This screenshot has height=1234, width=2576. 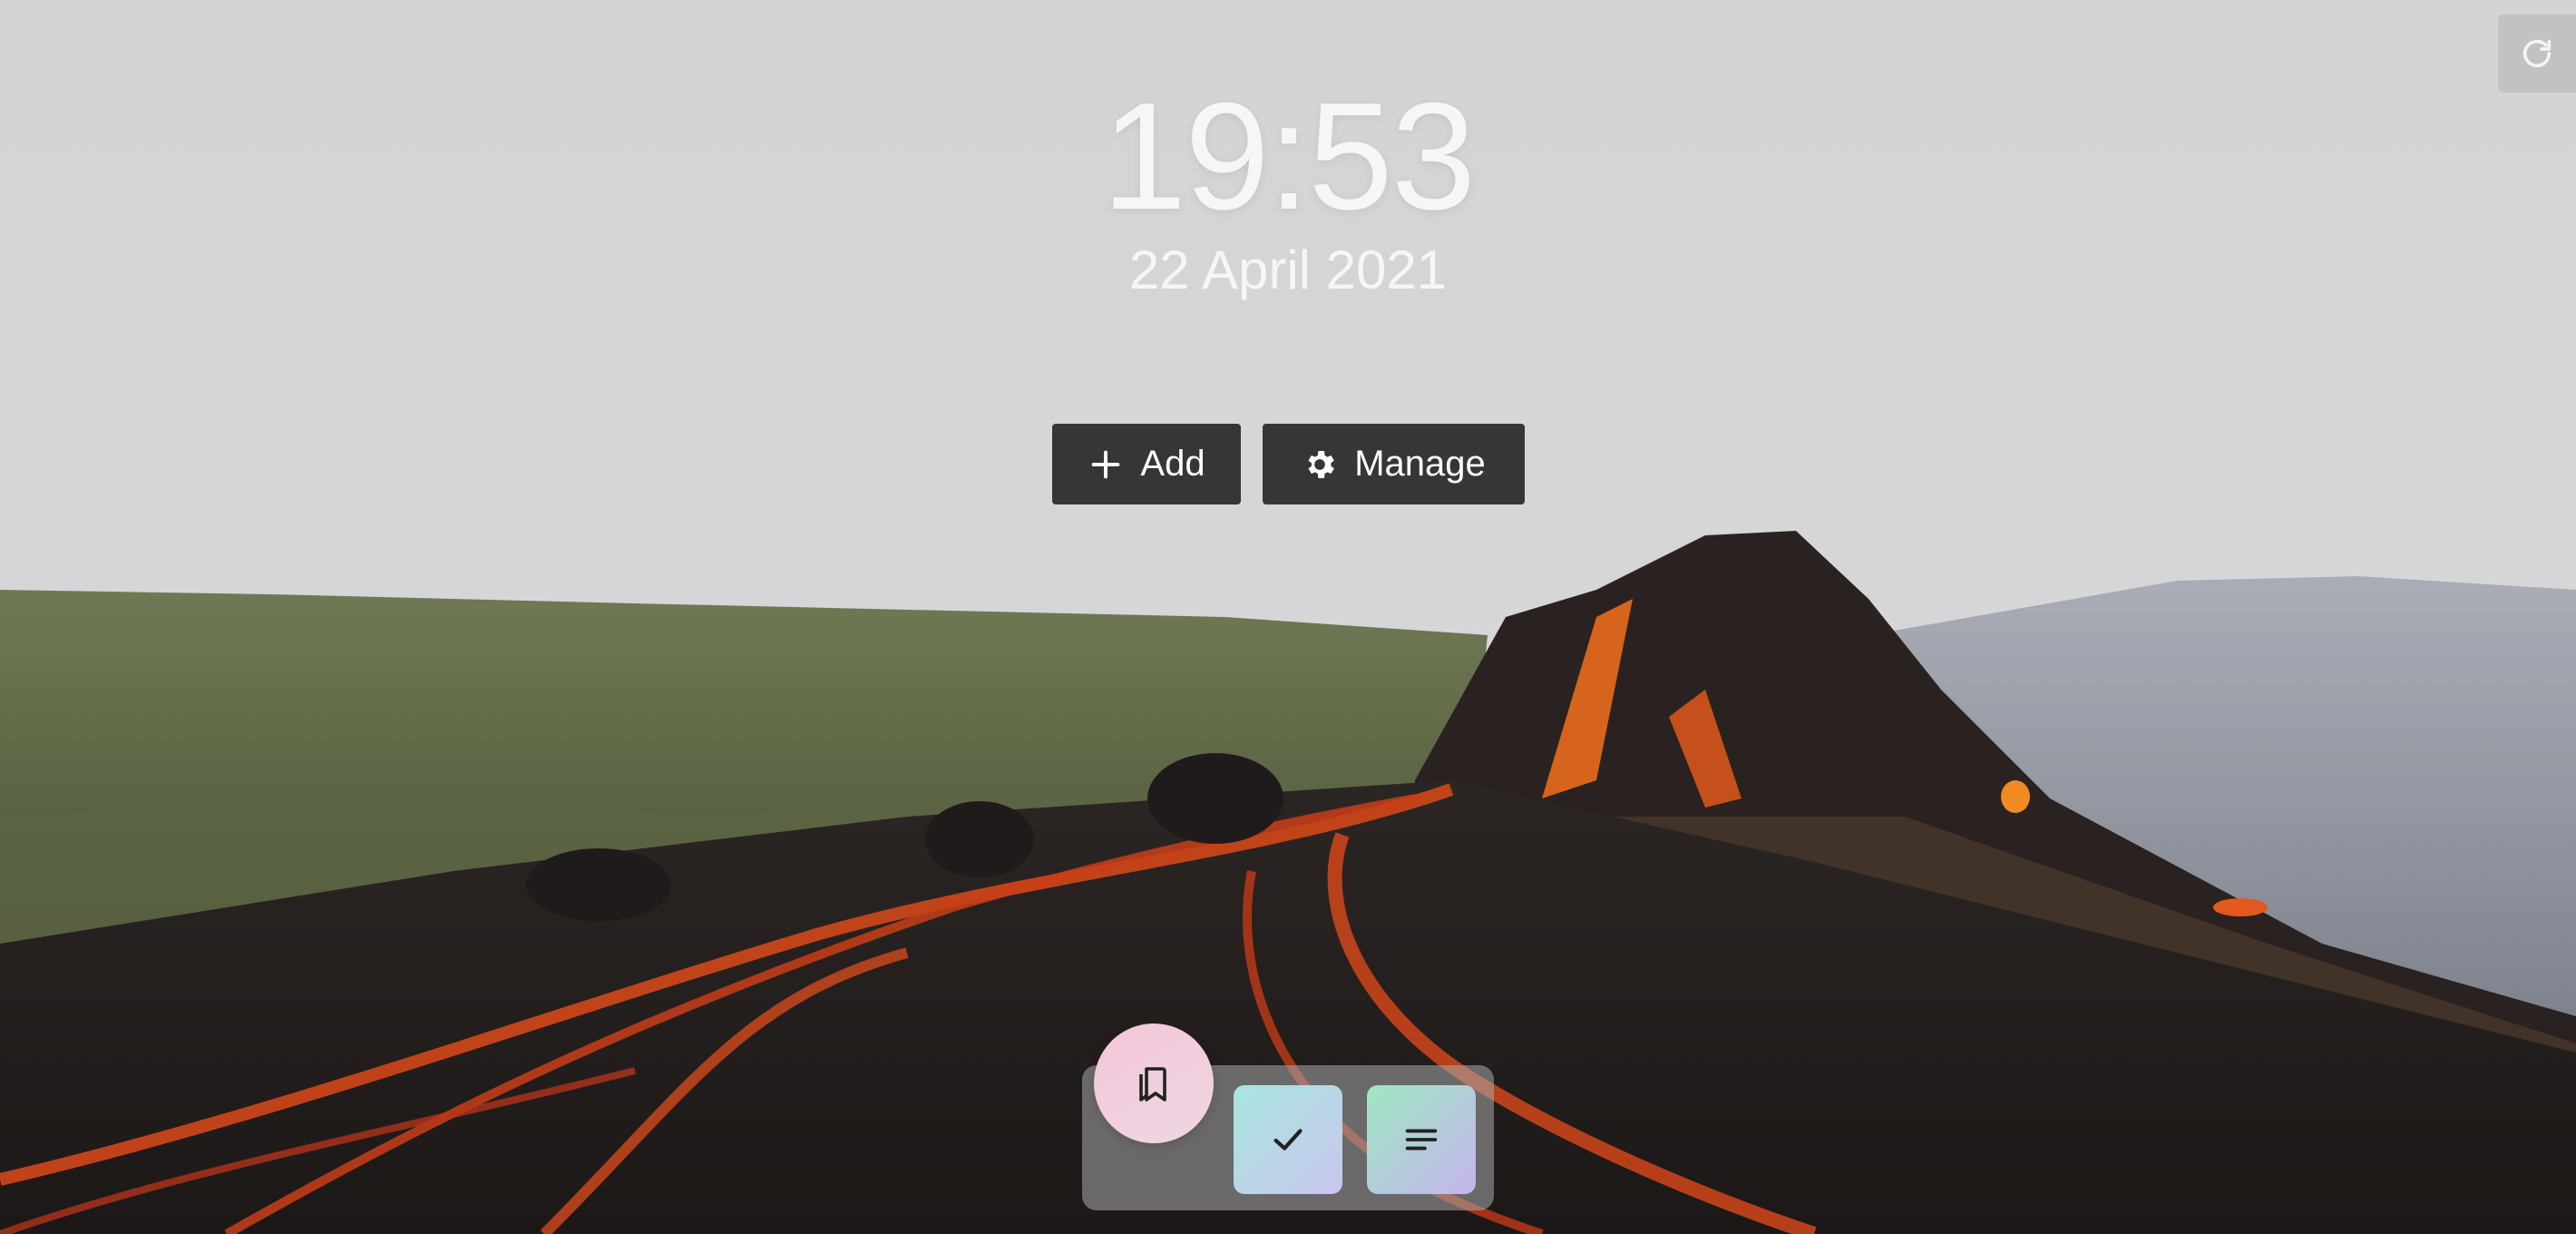 What do you see at coordinates (1321, 464) in the screenshot?
I see `gear-icon` at bounding box center [1321, 464].